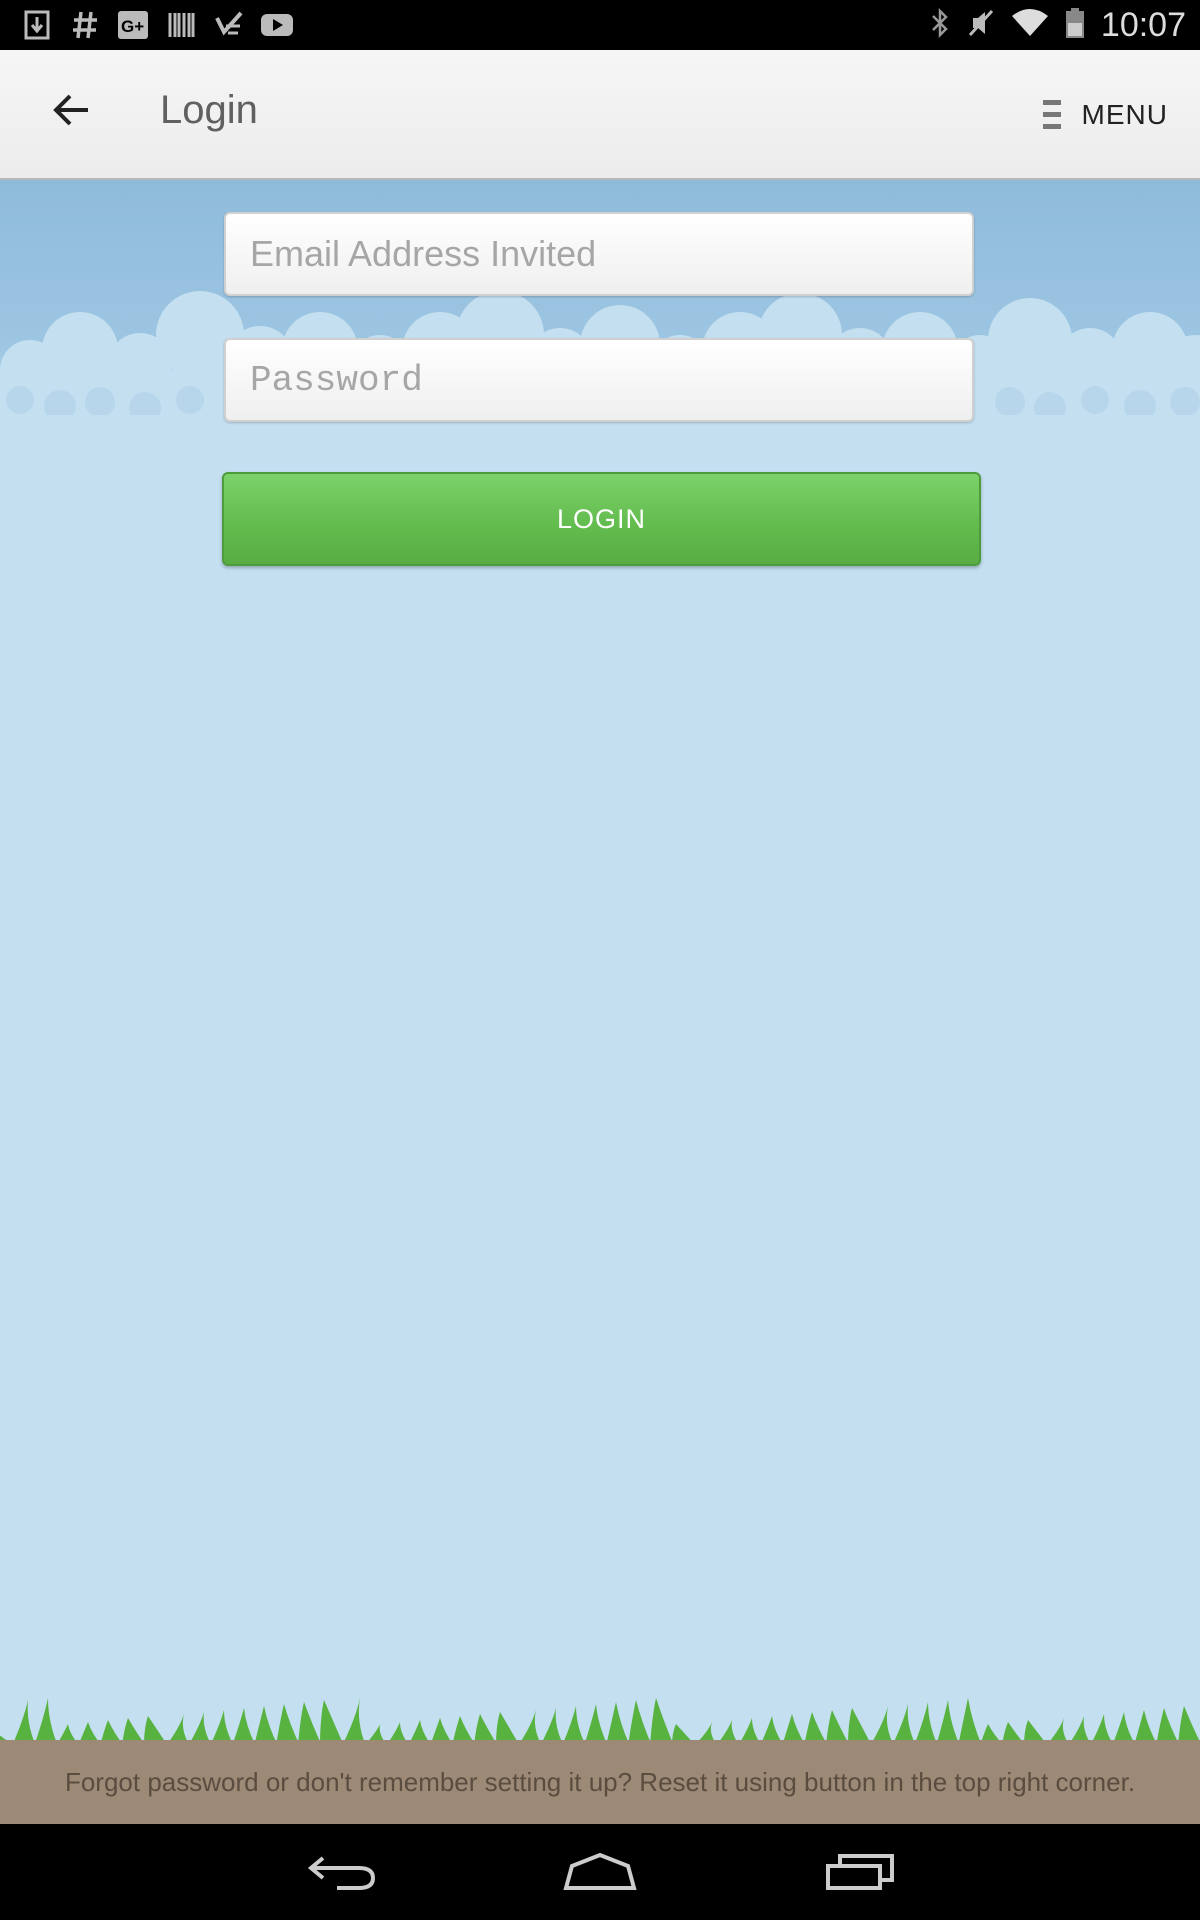 Image resolution: width=1200 pixels, height=1920 pixels. I want to click on youtube-icon, so click(277, 25).